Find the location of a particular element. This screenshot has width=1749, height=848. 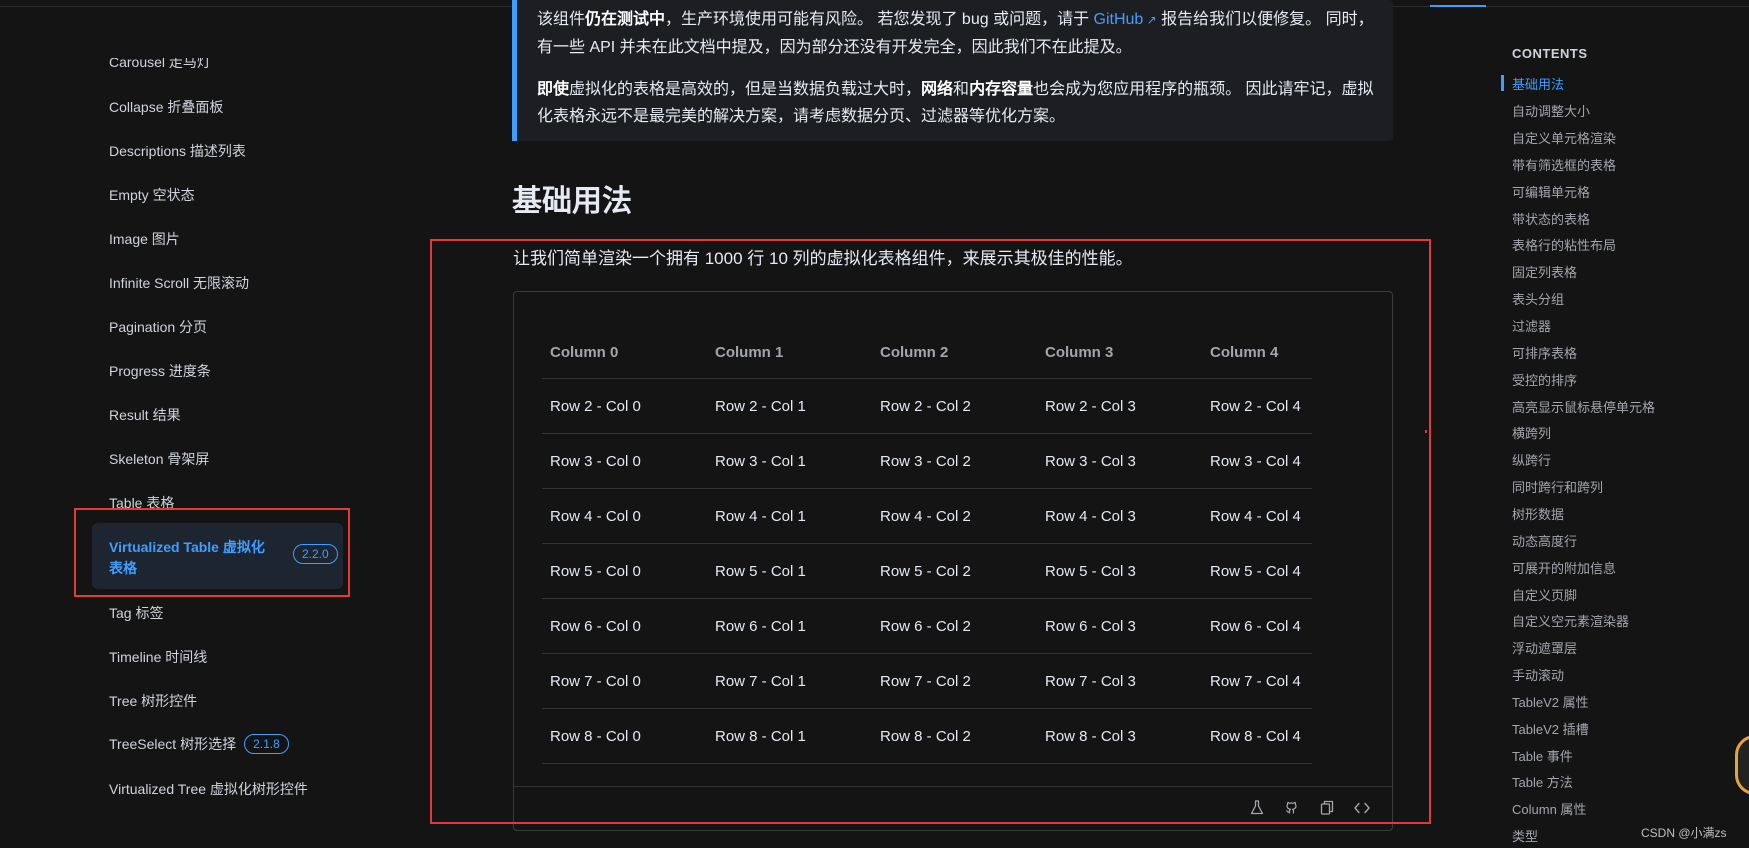

sidebar-item-tree: Tree 树形控件 is located at coordinates (153, 701).